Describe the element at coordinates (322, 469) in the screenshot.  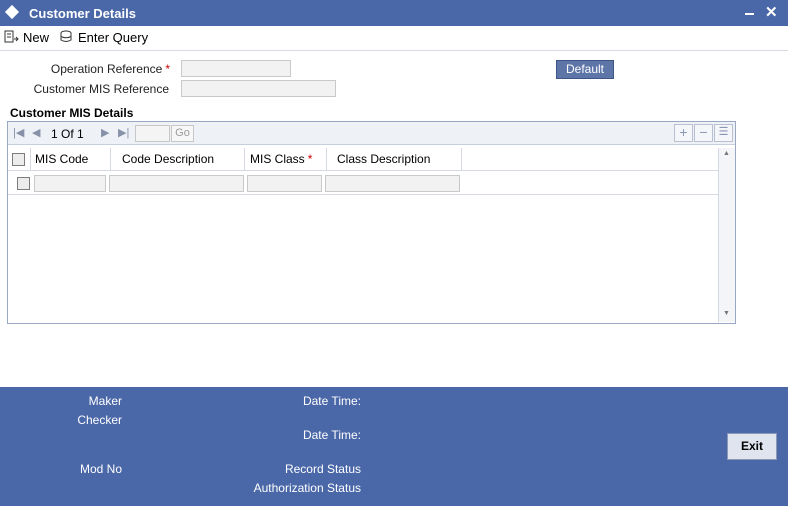
I see `record-status-label: Record Status` at that location.